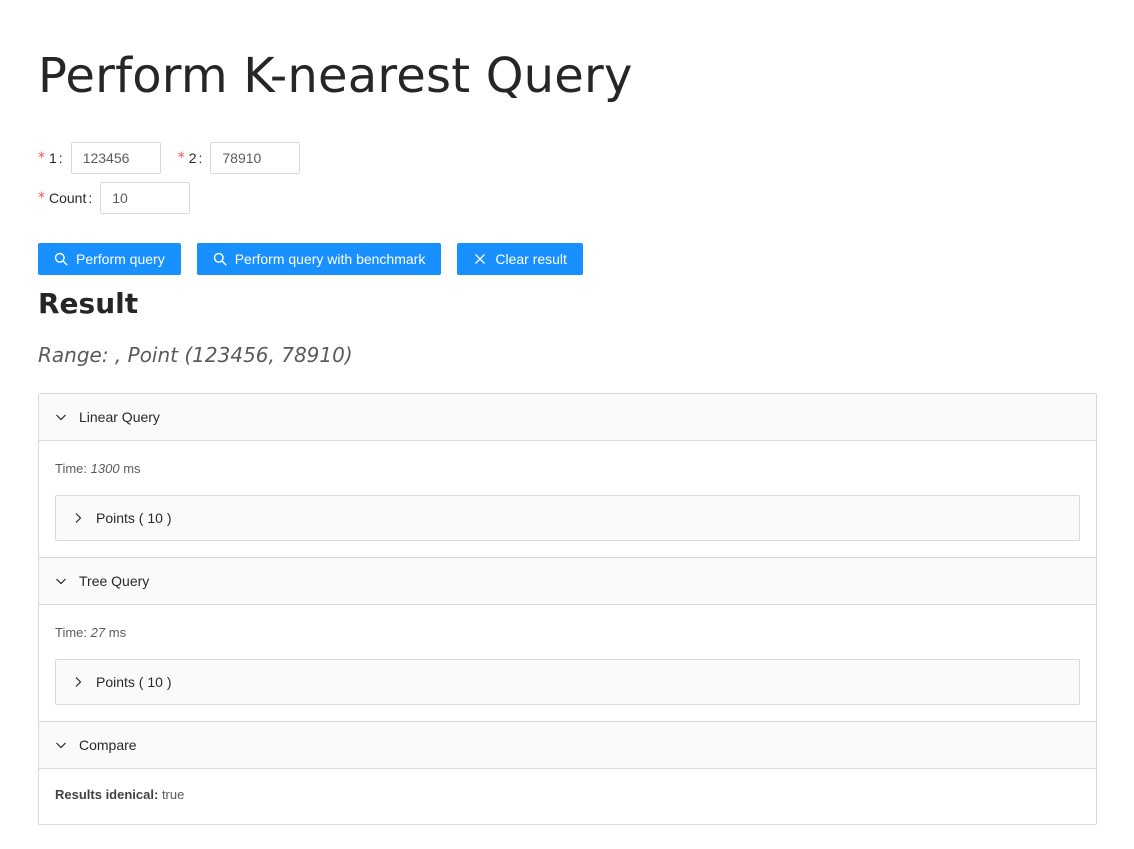 Image resolution: width=1134 pixels, height=849 pixels. What do you see at coordinates (335, 76) in the screenshot?
I see `page-title: Perform K-nearest Query` at bounding box center [335, 76].